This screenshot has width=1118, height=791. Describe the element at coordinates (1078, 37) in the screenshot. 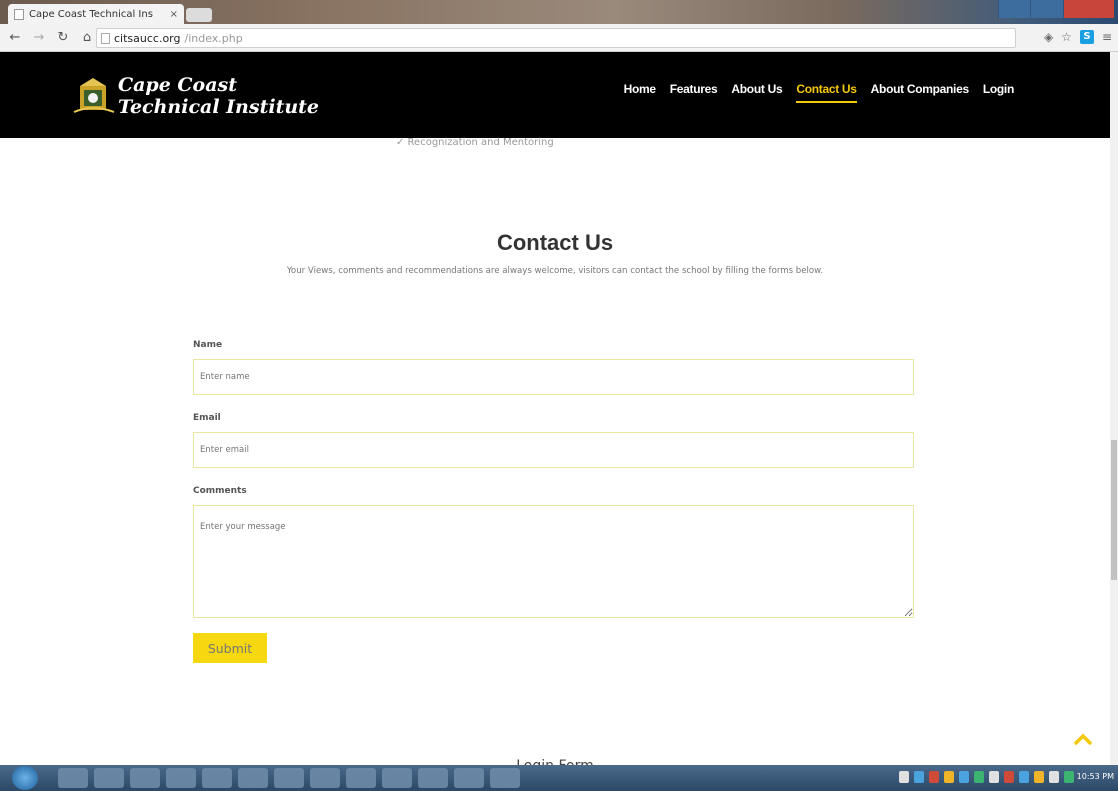

I see `toolbar-right: ◈ ☆ S ≡` at that location.